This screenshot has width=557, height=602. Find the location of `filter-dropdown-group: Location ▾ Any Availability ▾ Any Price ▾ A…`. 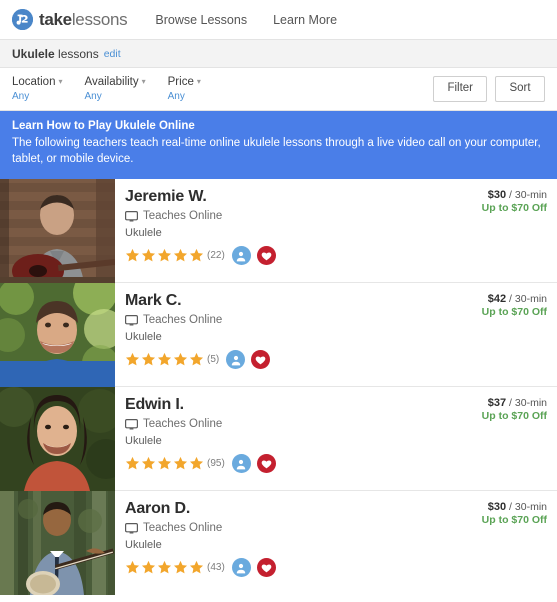

filter-dropdown-group: Location ▾ Any Availability ▾ Any Price ▾ A… is located at coordinates (106, 89).